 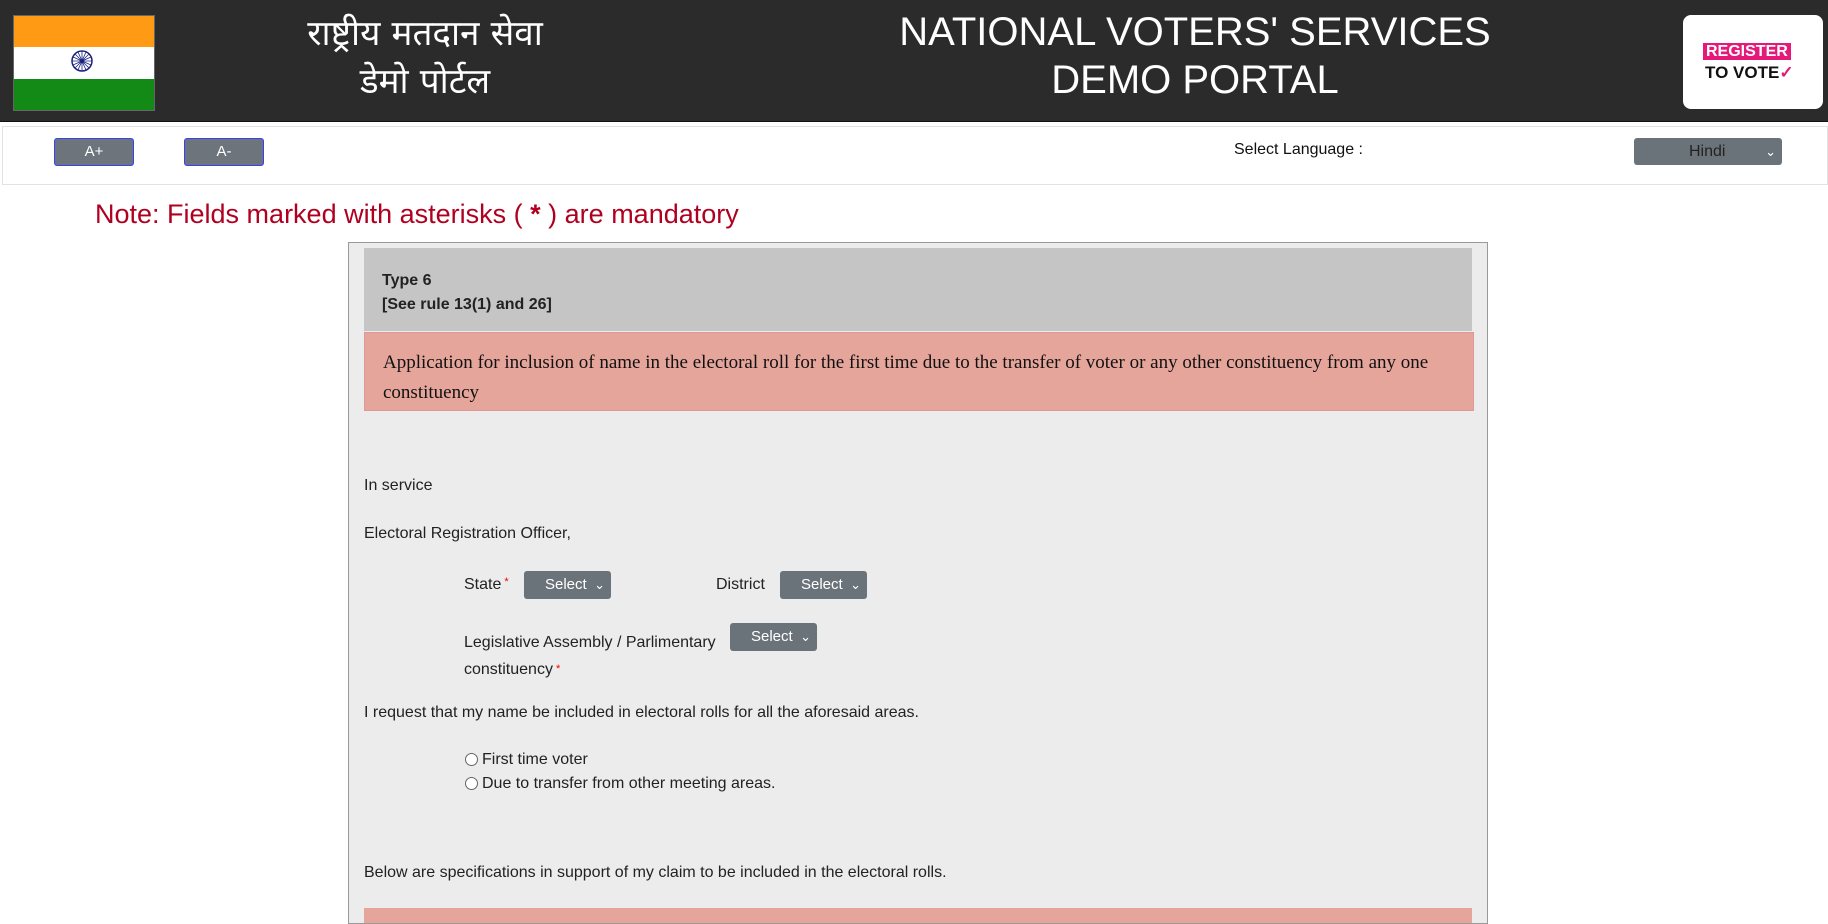 I want to click on constituency-select: Select ⌄, so click(x=773, y=637).